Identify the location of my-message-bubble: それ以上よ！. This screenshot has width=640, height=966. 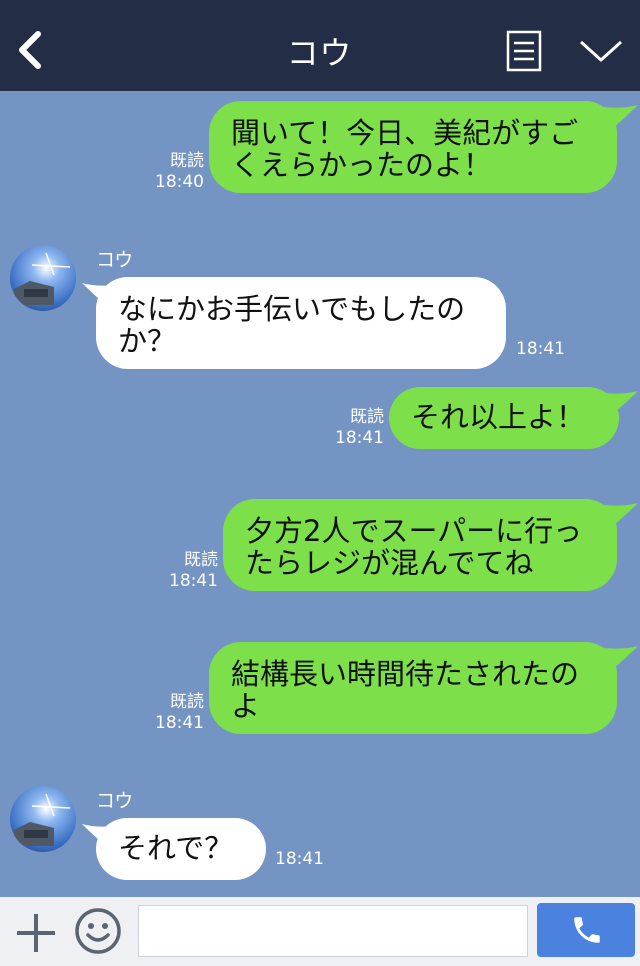
(504, 418).